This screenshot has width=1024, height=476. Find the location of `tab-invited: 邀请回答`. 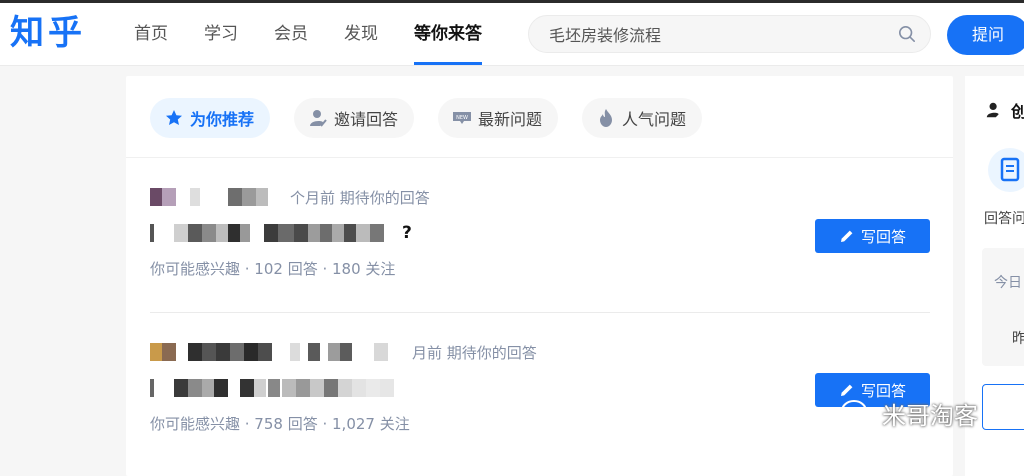

tab-invited: 邀请回答 is located at coordinates (354, 118).